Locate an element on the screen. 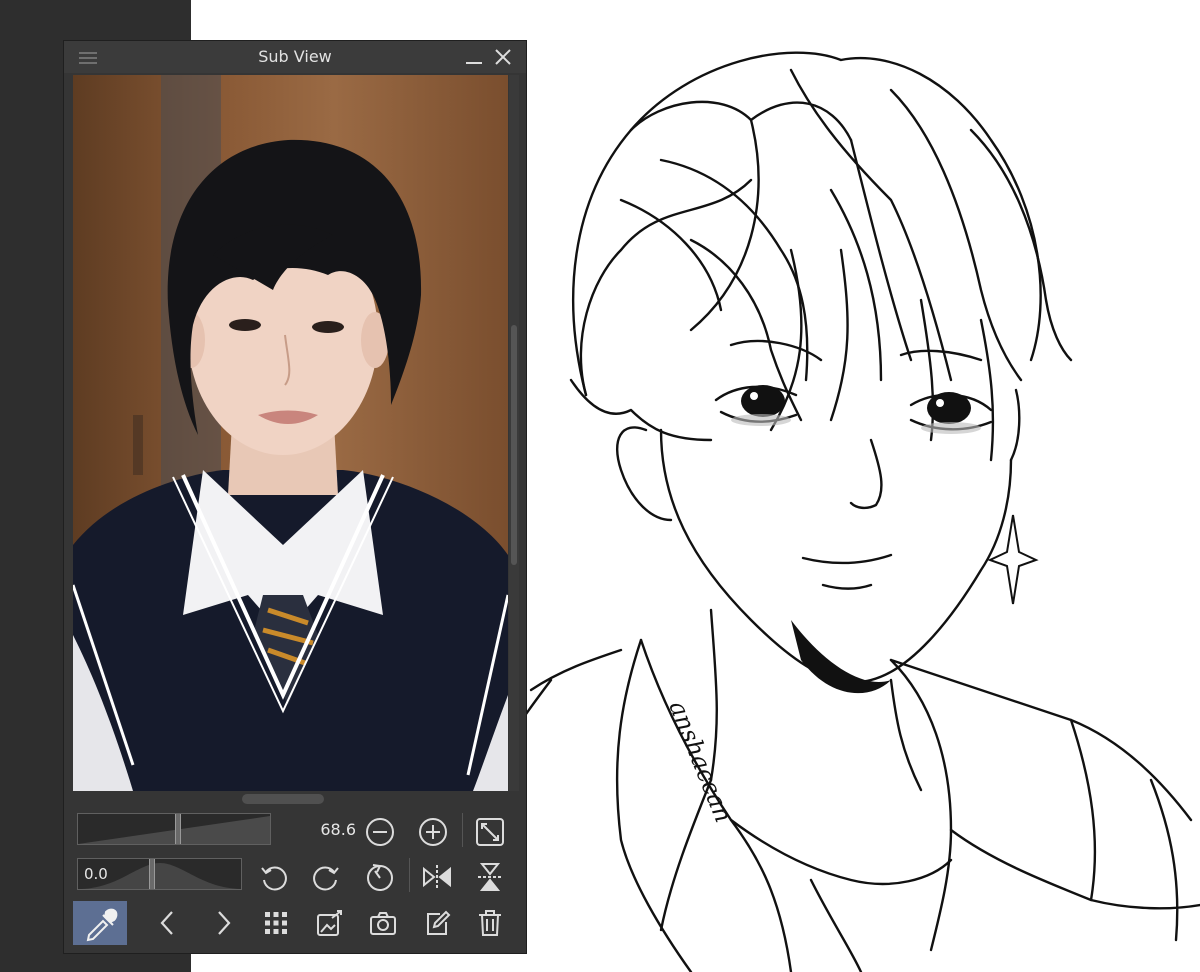 This screenshot has height=972, width=1200. rotation-slider-handle is located at coordinates (152, 874).